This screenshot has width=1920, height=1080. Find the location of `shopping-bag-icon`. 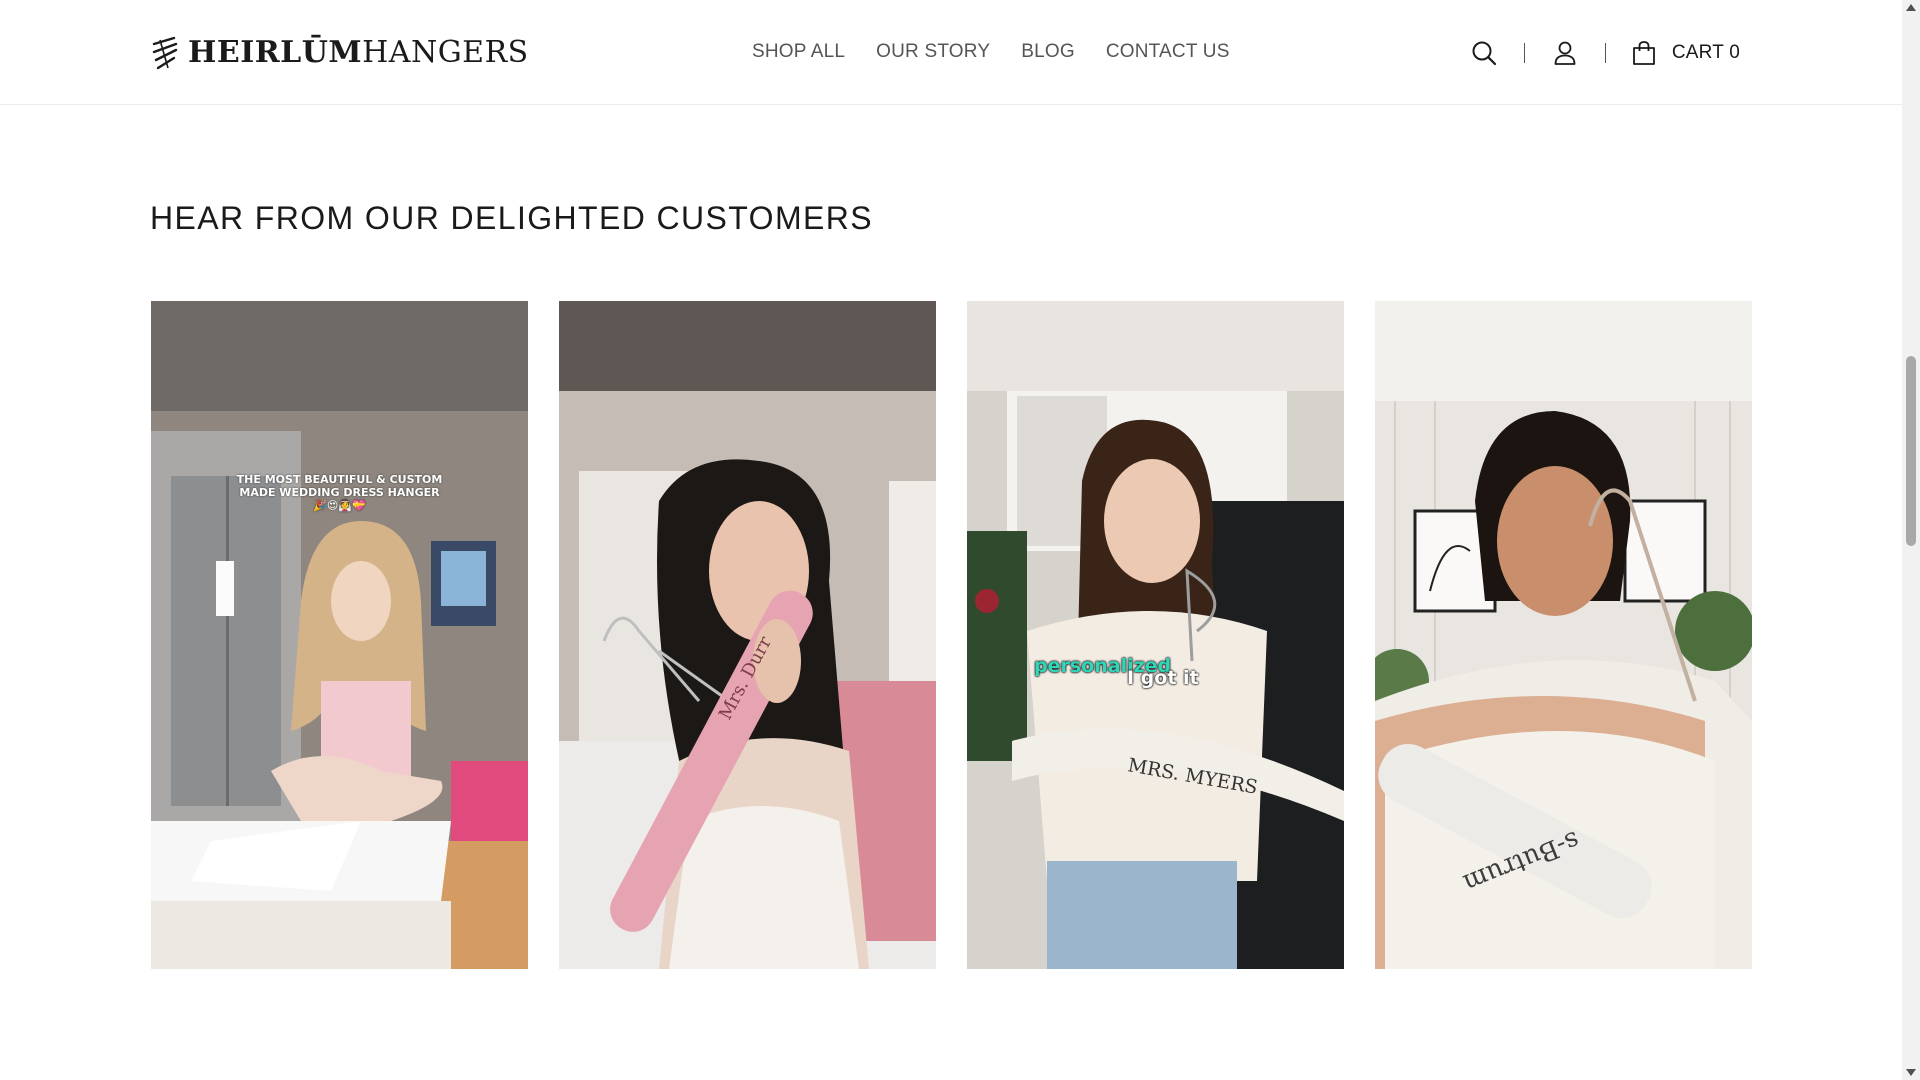

shopping-bag-icon is located at coordinates (1643, 53).